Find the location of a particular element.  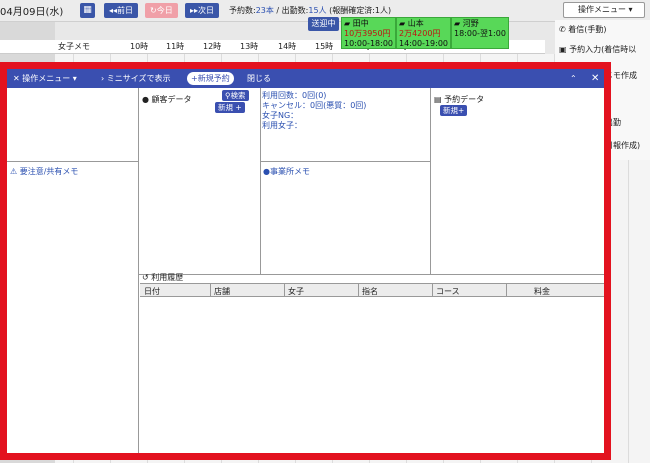

collapse-icon: ⌃ is located at coordinates (573, 78).